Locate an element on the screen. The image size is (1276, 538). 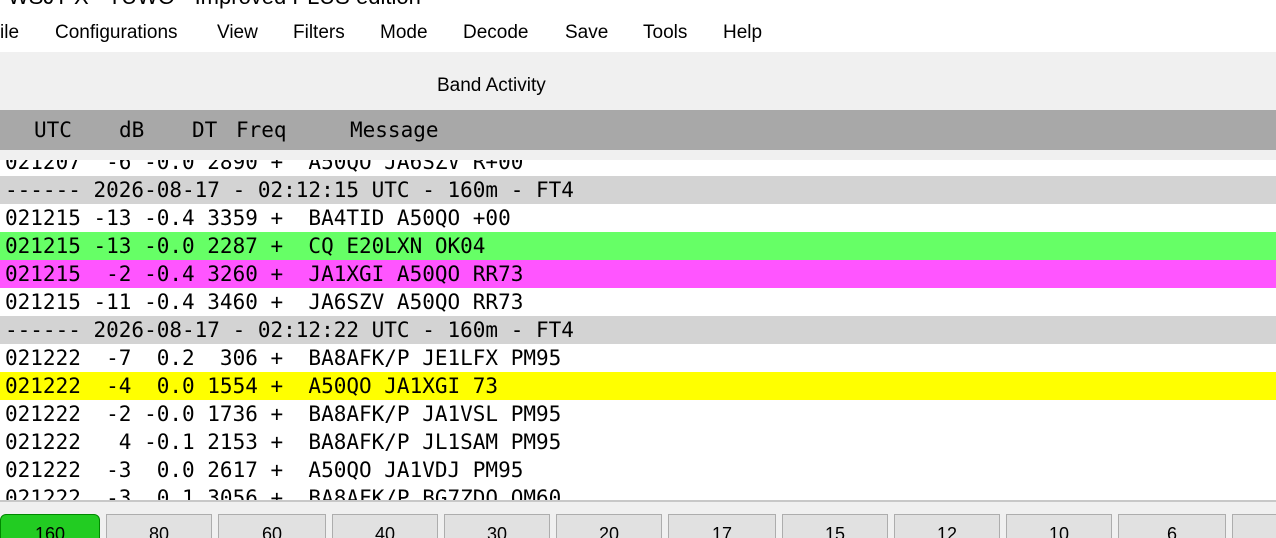
decode-row: 021215 -13 -0.0 2287 + CQ E20LXN OK04 is located at coordinates (638, 246).